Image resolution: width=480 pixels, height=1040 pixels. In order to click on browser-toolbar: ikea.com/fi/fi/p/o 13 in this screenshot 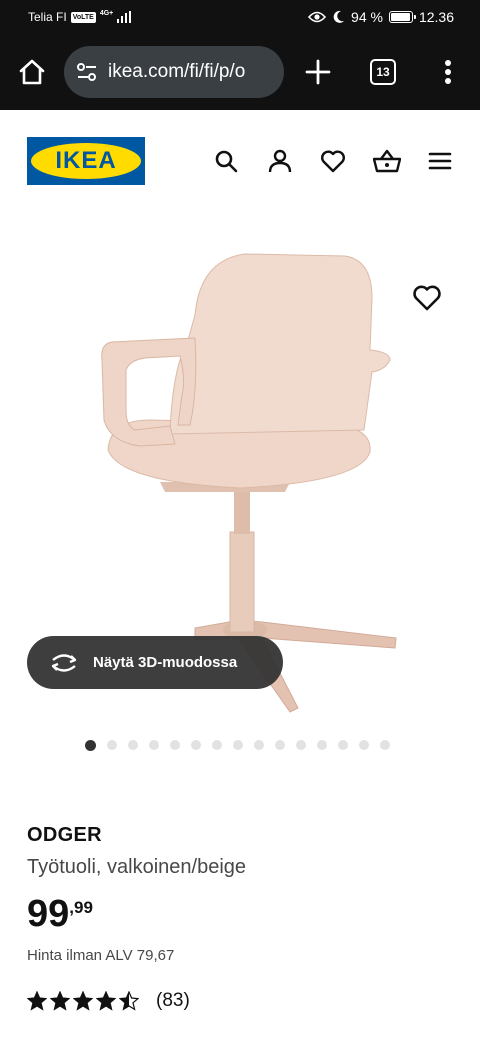, I will do `click(240, 72)`.